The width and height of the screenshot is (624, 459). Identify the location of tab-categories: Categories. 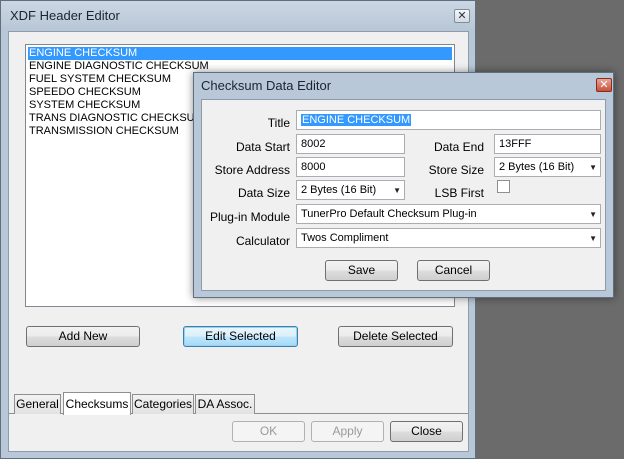
(163, 404).